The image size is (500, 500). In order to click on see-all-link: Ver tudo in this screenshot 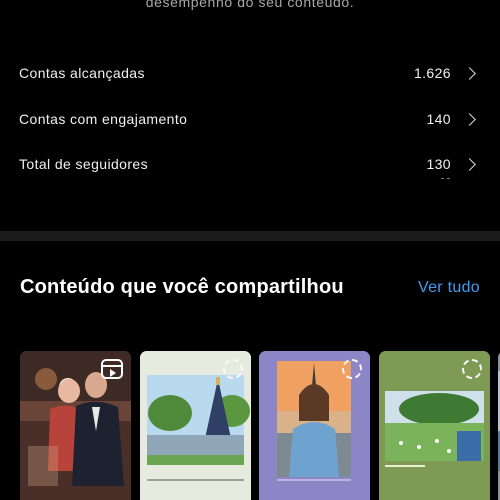, I will do `click(449, 288)`.